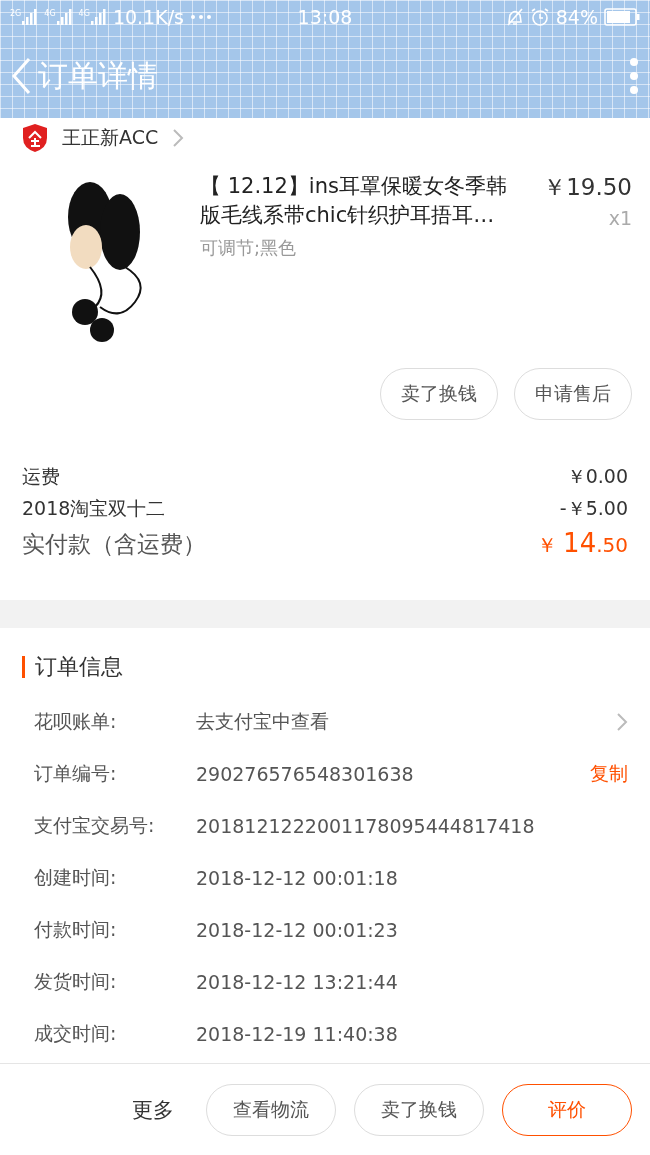 This screenshot has width=650, height=1155. What do you see at coordinates (23, 667) in the screenshot?
I see `accent-bar` at bounding box center [23, 667].